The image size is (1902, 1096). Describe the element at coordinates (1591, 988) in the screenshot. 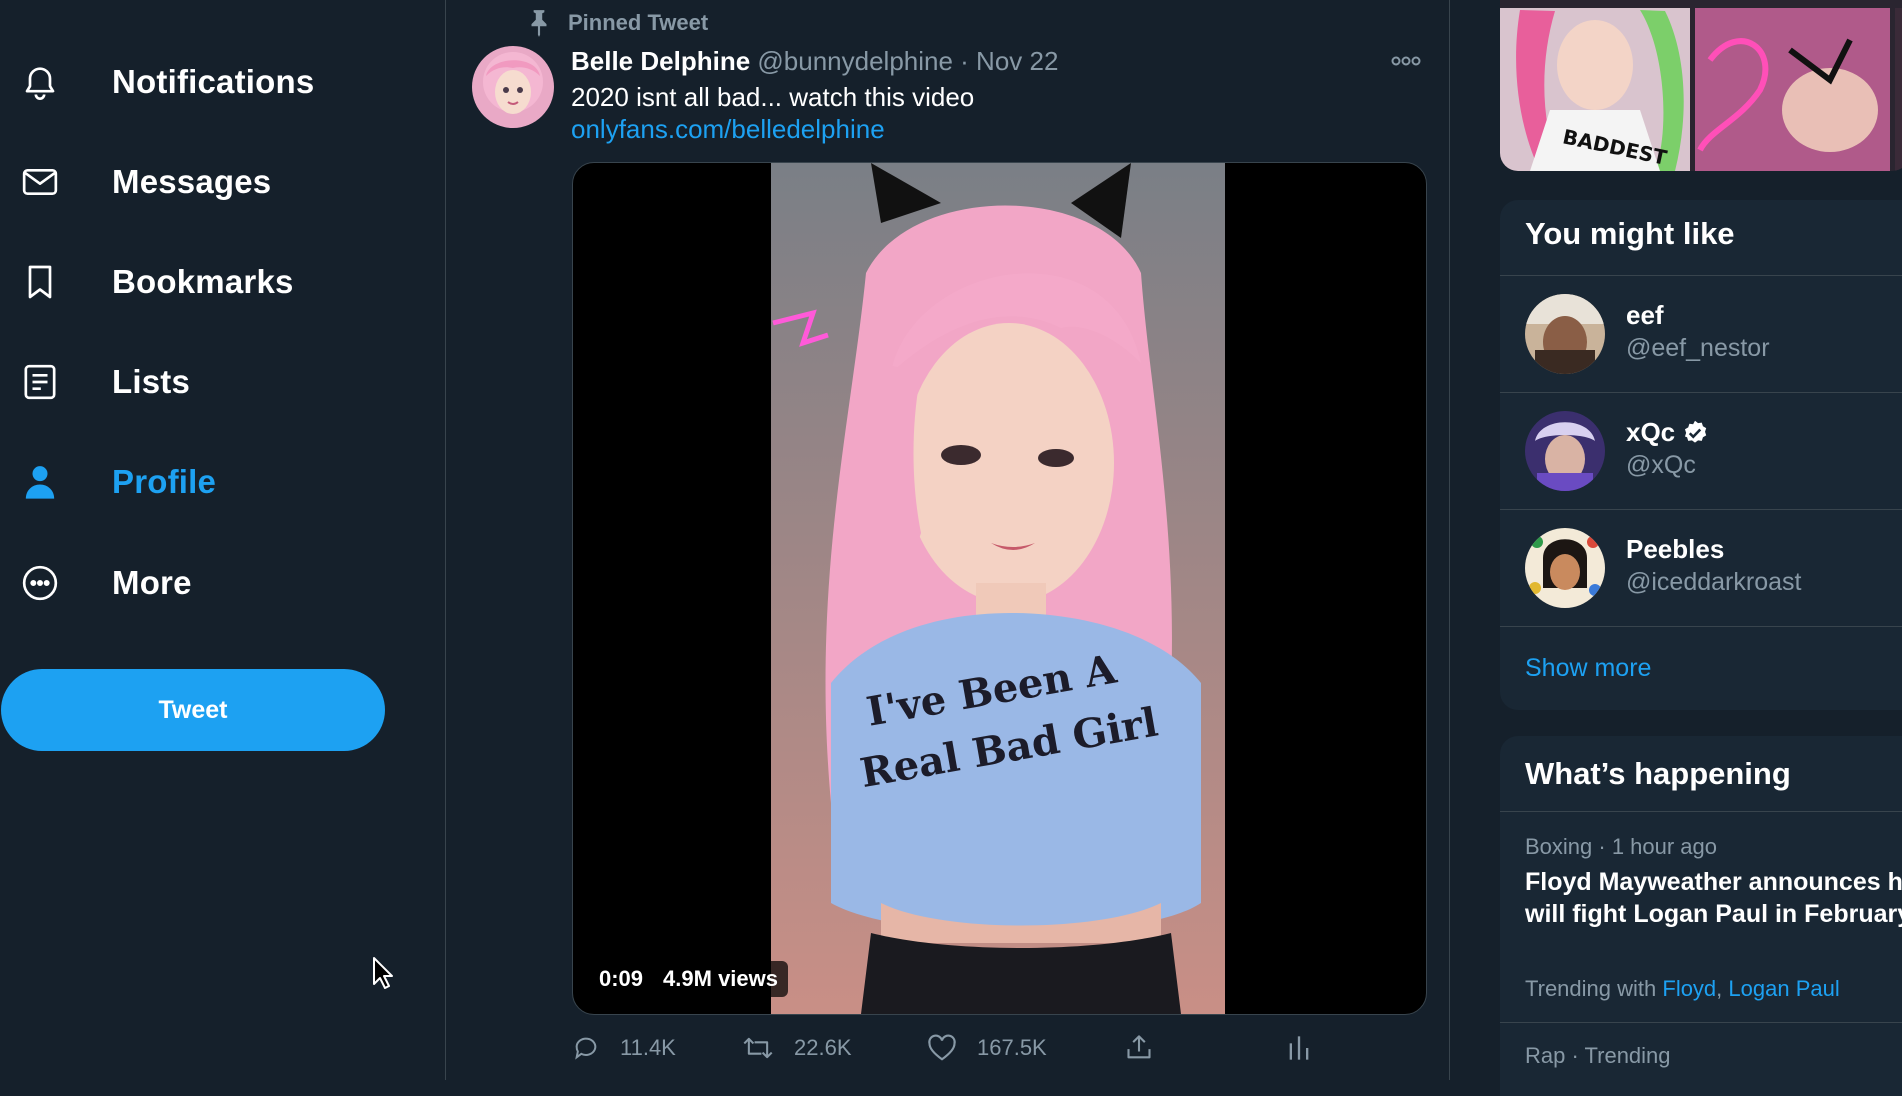

I see `trending-with-label: Trending with` at that location.